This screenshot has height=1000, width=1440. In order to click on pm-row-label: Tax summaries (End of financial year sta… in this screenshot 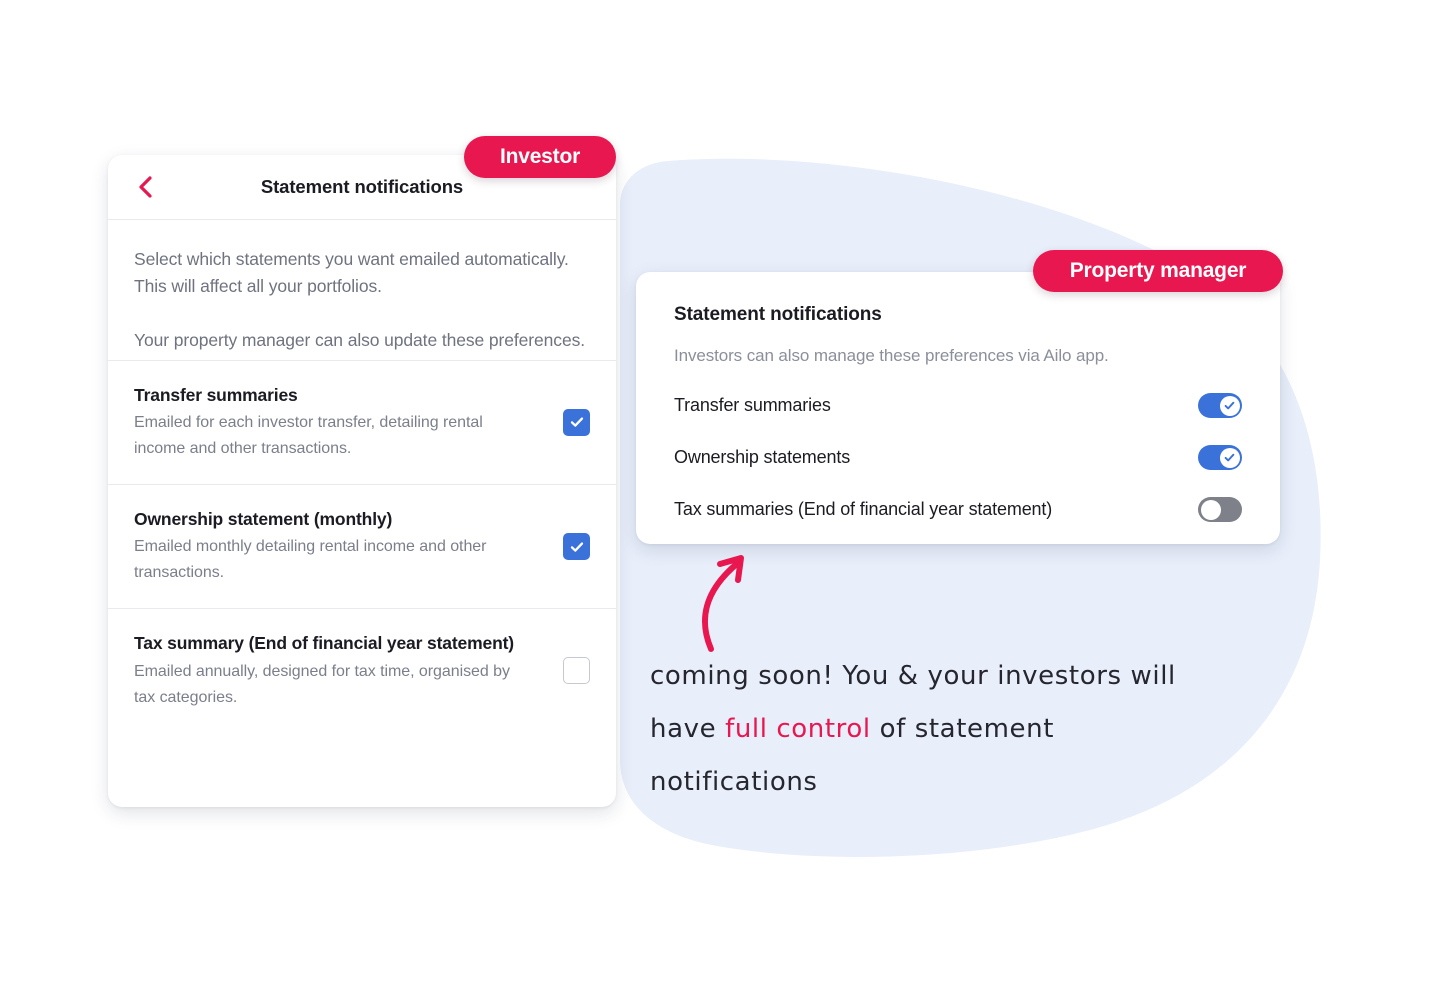, I will do `click(863, 509)`.